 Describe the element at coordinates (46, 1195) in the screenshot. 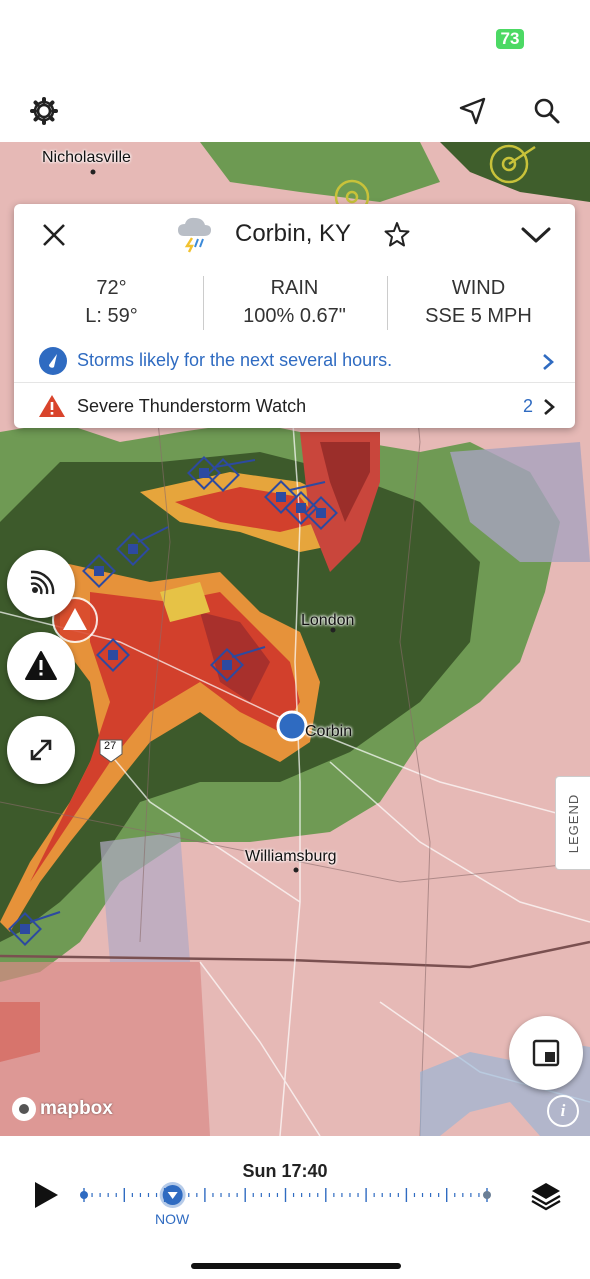

I see `play-icon` at that location.